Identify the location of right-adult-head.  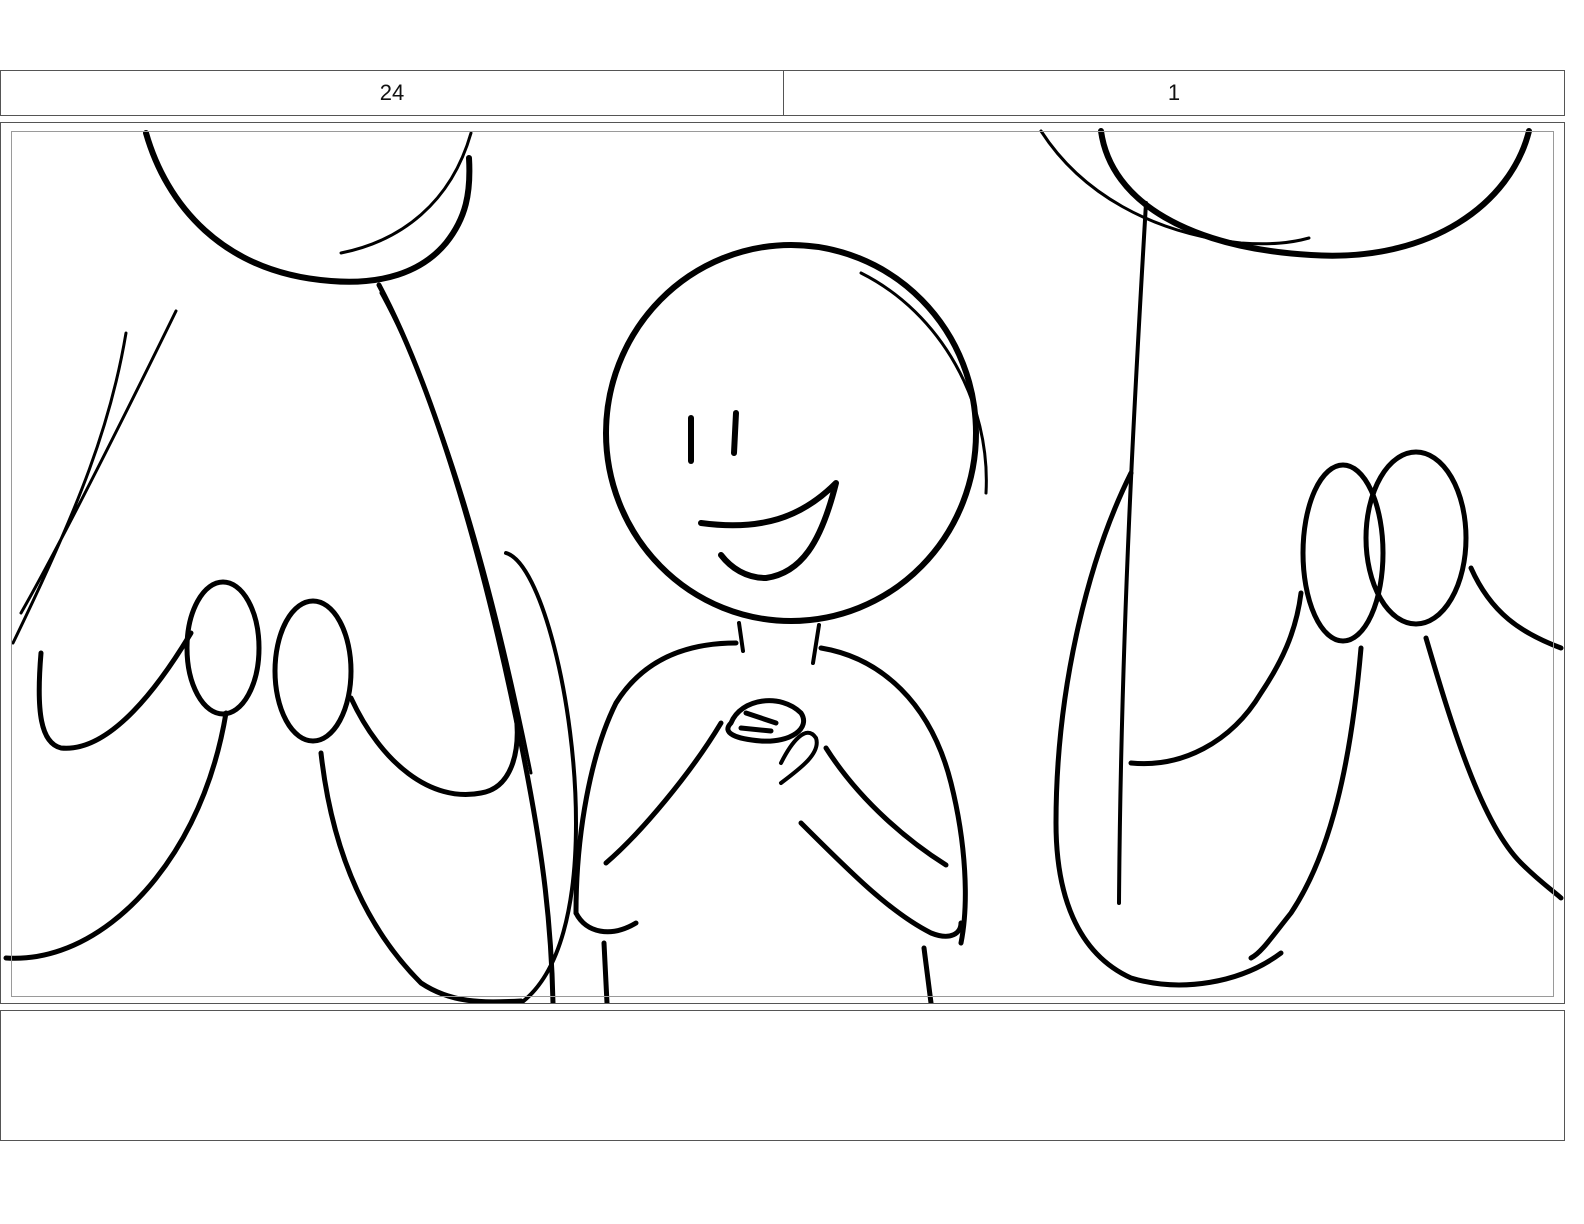
(1315, 193).